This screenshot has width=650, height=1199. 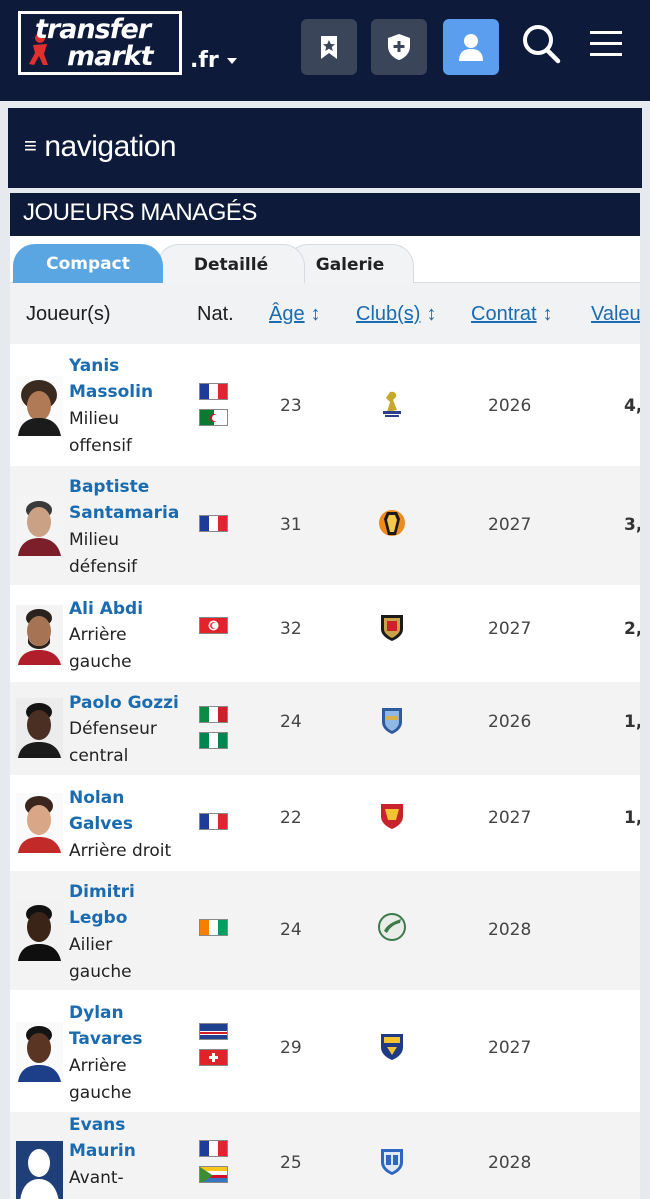 I want to click on tab-detaille: Detaillé, so click(x=231, y=264).